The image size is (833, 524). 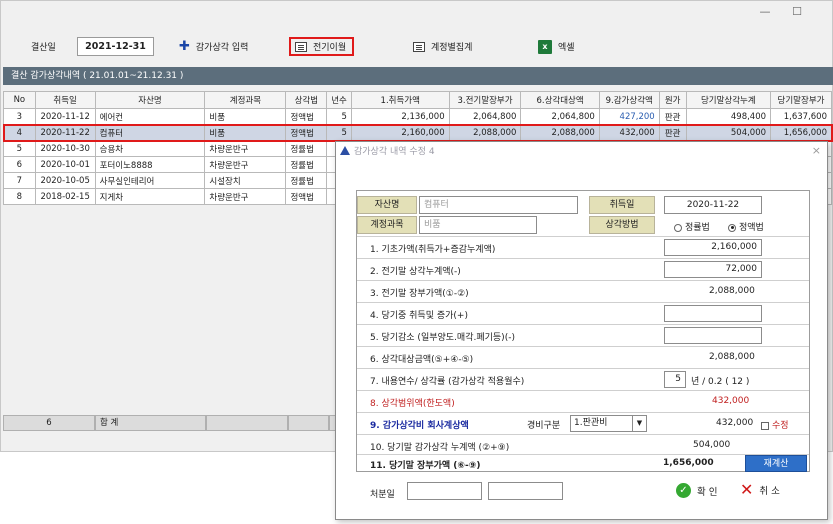 What do you see at coordinates (707, 492) in the screenshot?
I see `ok-label: 확 인` at bounding box center [707, 492].